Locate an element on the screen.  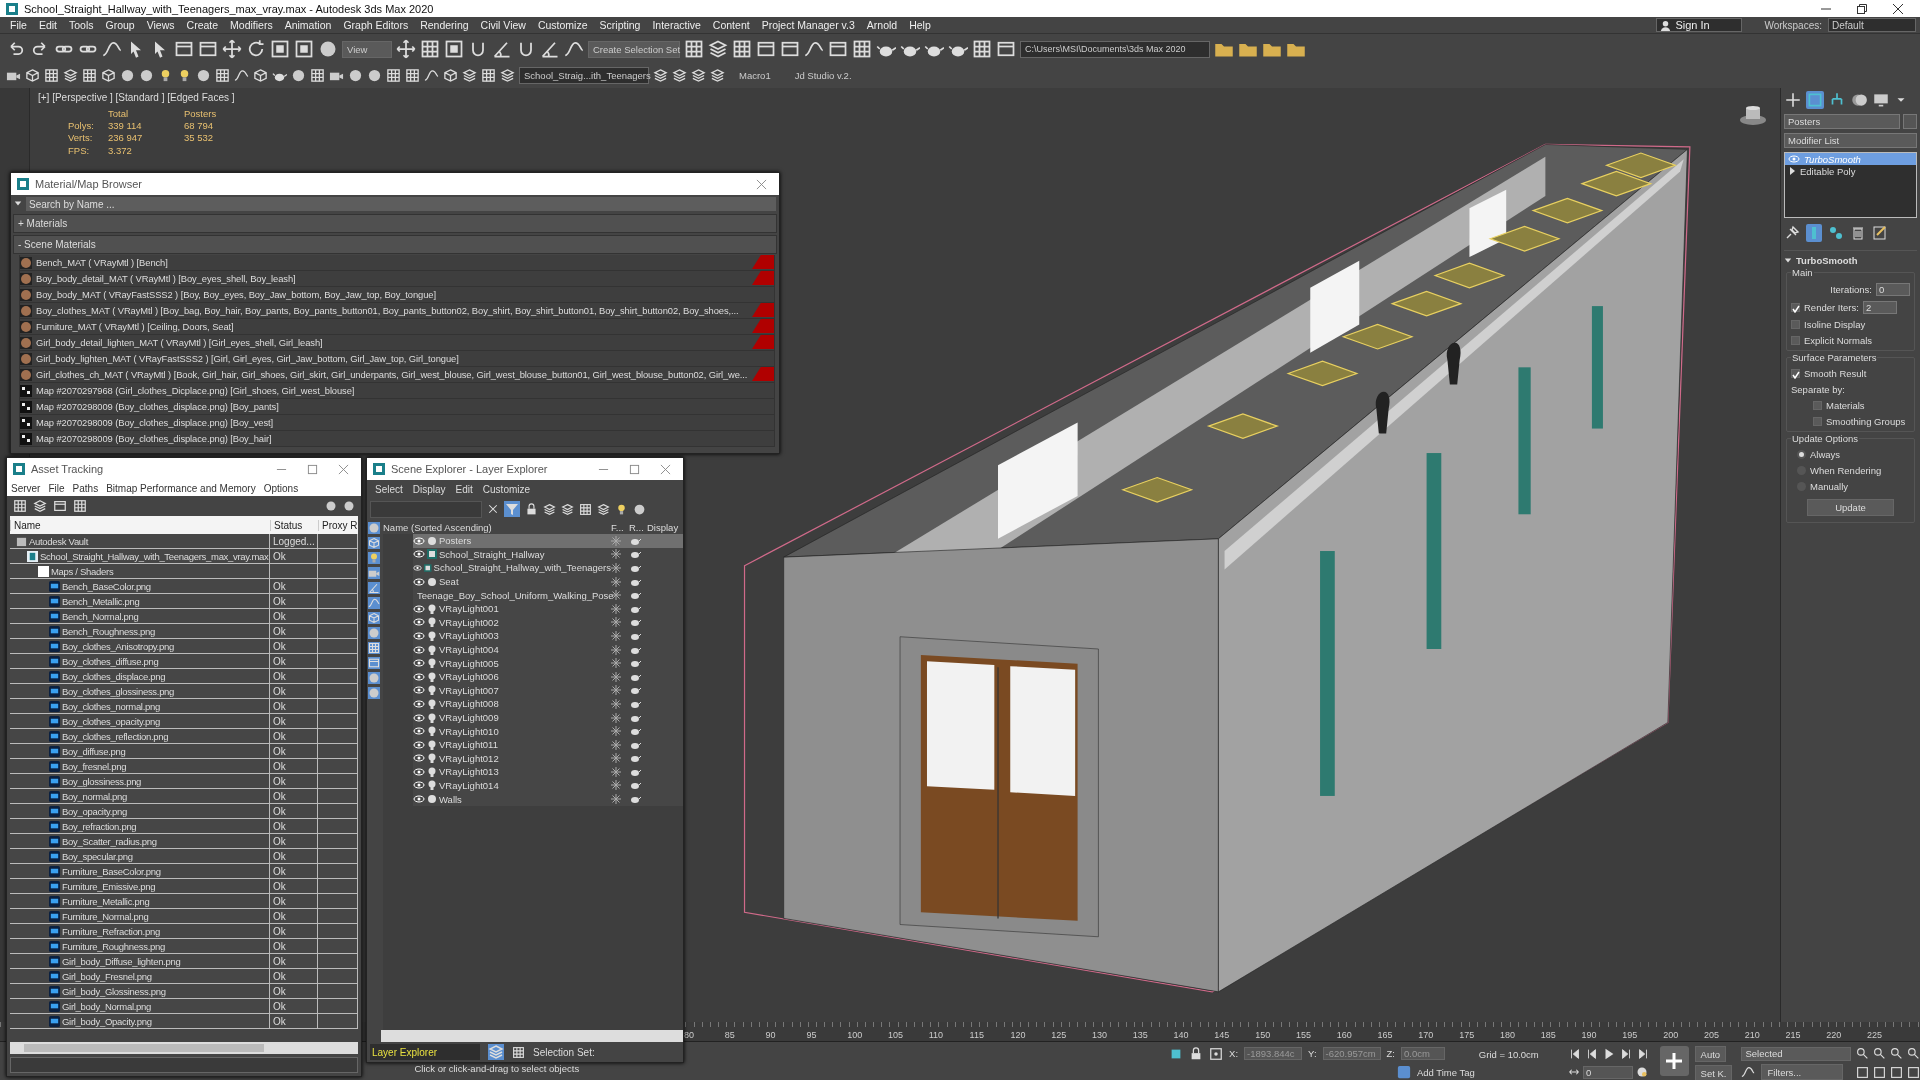
search-field is located at coordinates (426, 509).